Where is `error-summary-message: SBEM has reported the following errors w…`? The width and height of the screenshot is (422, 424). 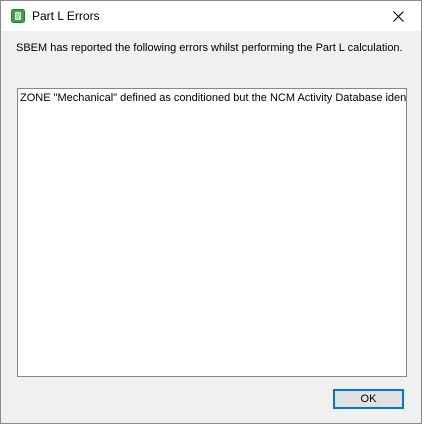 error-summary-message: SBEM has reported the following errors w… is located at coordinates (209, 48).